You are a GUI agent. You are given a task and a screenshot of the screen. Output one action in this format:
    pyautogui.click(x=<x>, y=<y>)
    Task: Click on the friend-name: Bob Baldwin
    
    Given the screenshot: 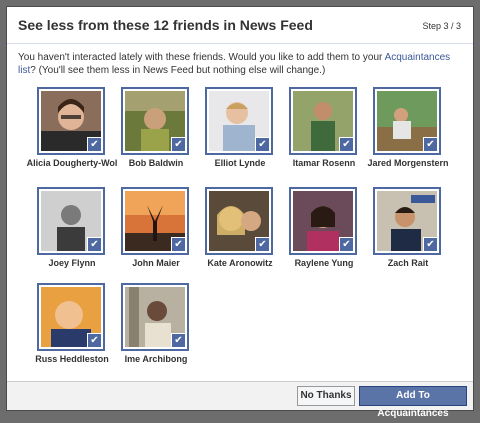 What is the action you would take?
    pyautogui.click(x=156, y=163)
    